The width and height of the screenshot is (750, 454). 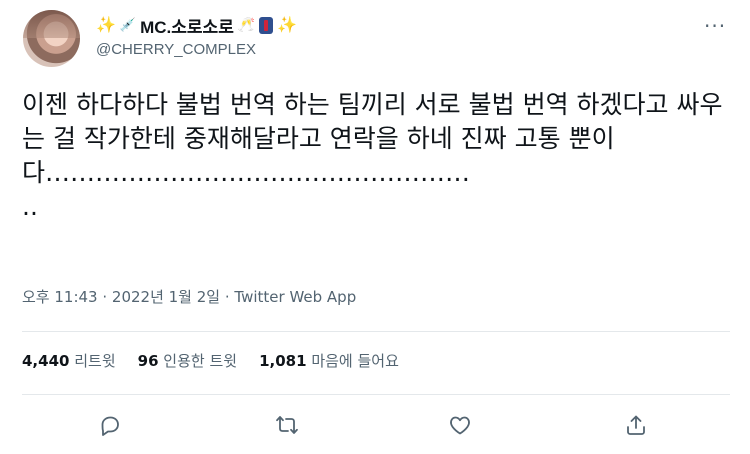 I want to click on like-button, so click(x=460, y=425).